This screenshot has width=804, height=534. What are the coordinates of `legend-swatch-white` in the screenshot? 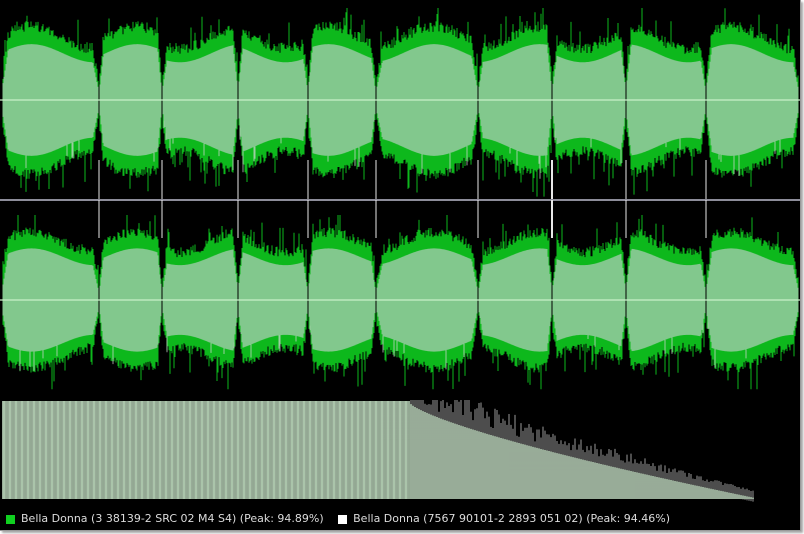 It's located at (343, 519).